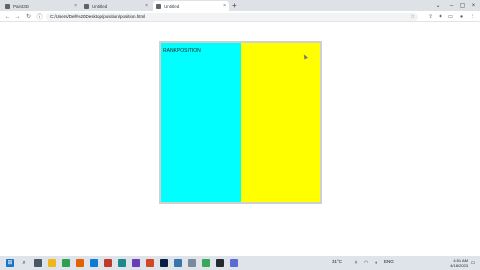 The image size is (480, 270). I want to click on photos-icon, so click(94, 263).